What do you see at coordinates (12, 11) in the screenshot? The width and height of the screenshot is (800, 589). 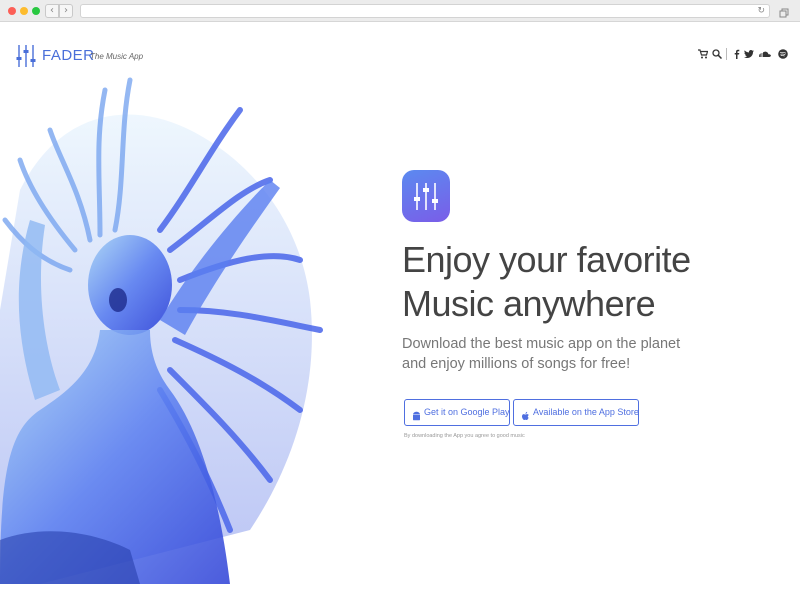 I see `close-window-button` at bounding box center [12, 11].